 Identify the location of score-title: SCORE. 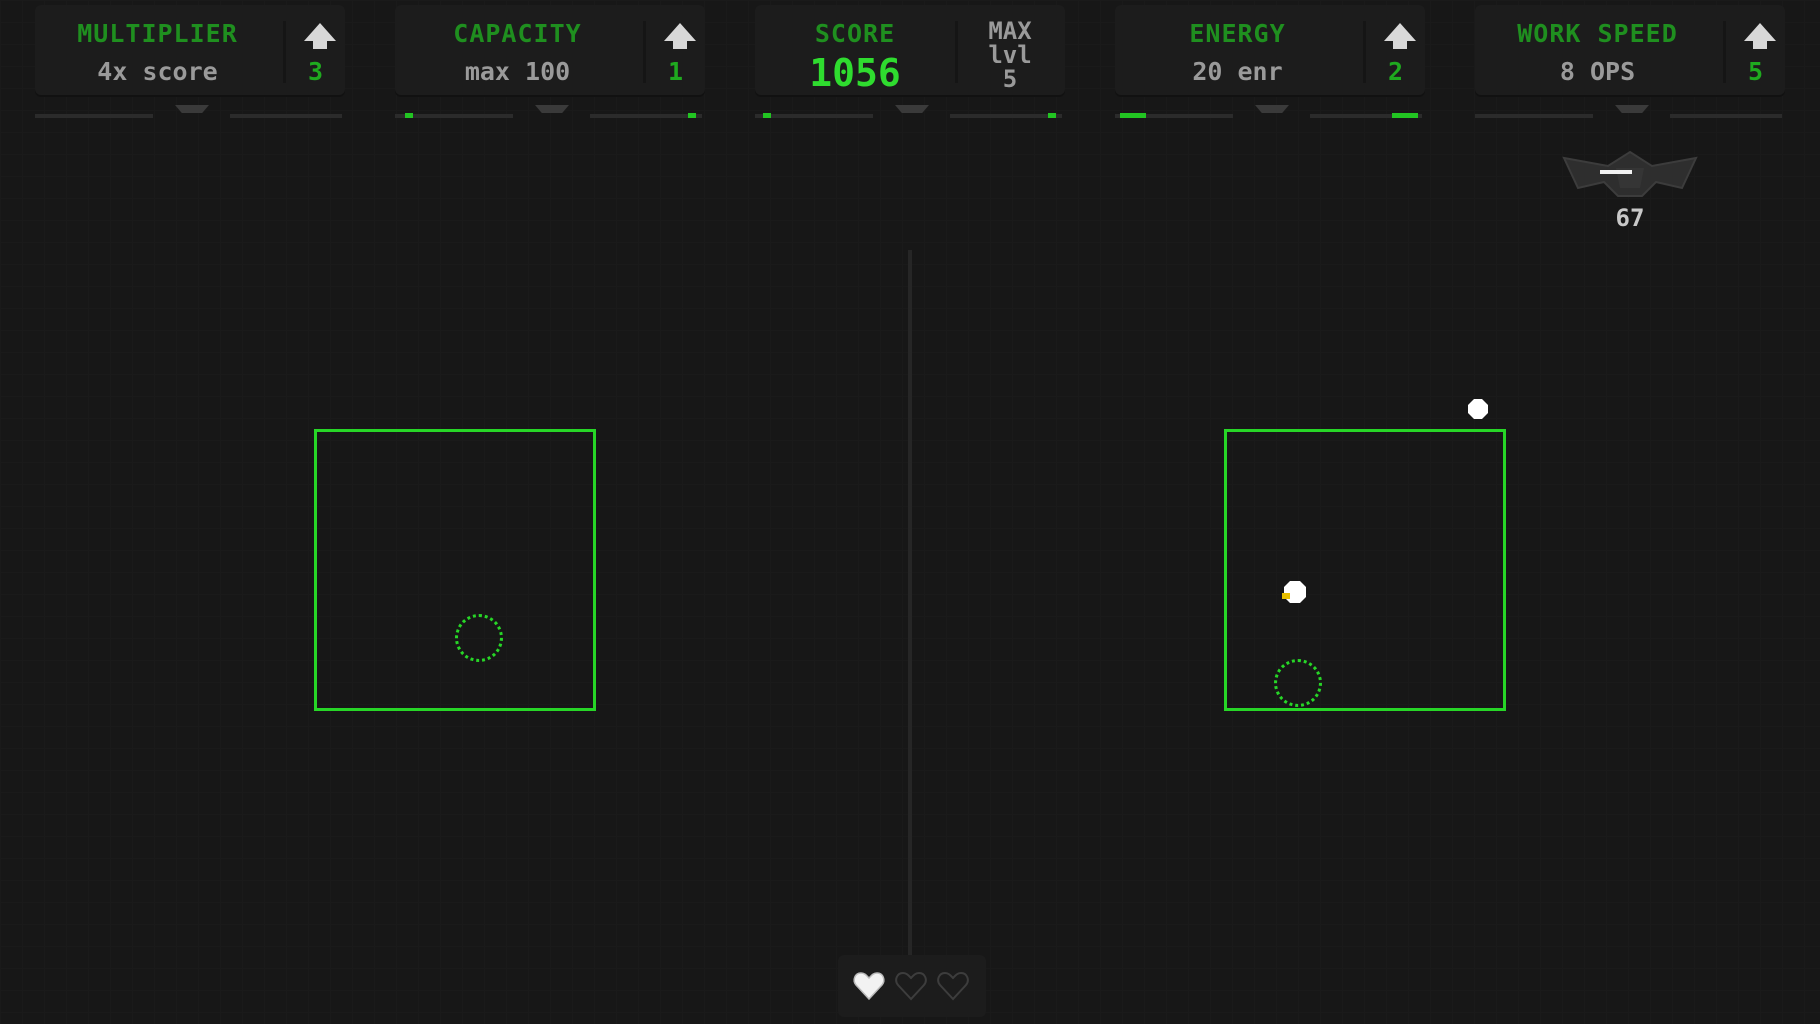
(855, 33).